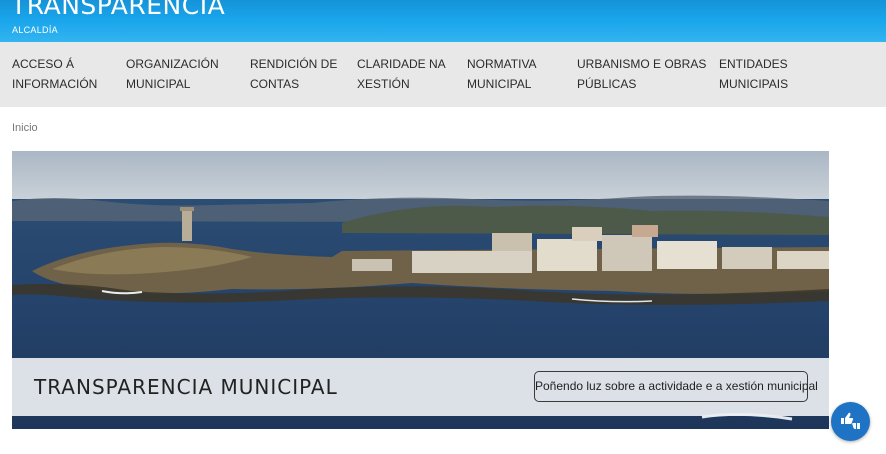 Image resolution: width=886 pixels, height=454 pixels. Describe the element at coordinates (383, 83) in the screenshot. I see `nav-item-label: XESTIÓN` at that location.